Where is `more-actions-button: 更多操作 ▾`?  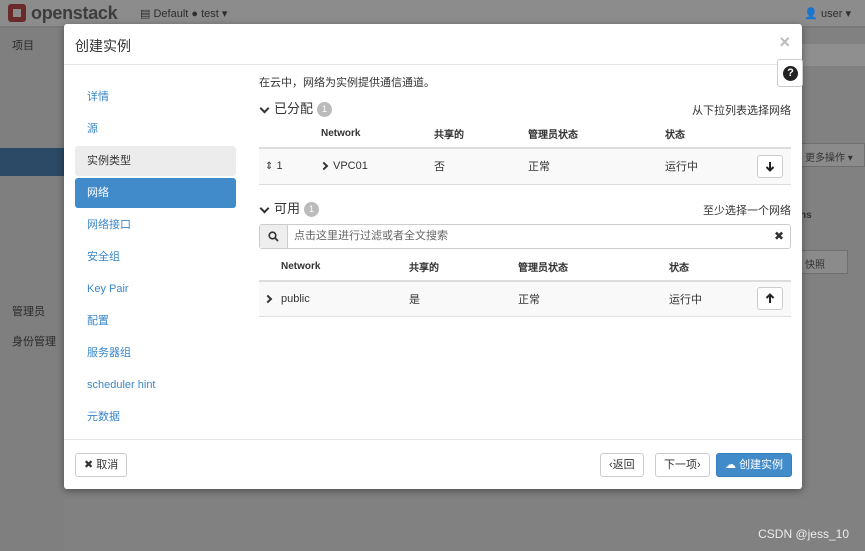 more-actions-button: 更多操作 ▾ is located at coordinates (832, 155).